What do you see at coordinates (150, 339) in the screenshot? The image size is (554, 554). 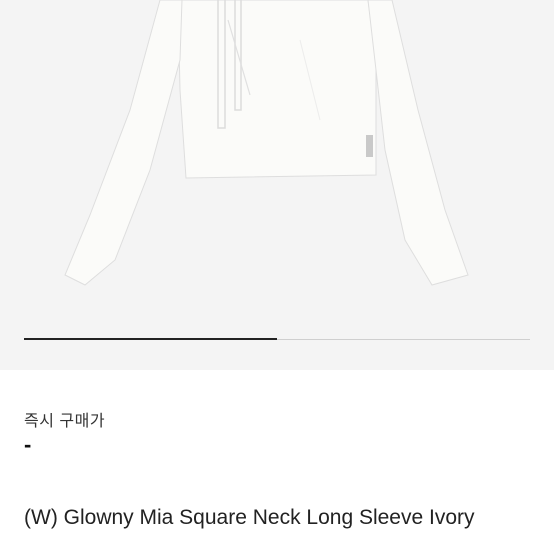 I see `image-carousel-progress-bar` at bounding box center [150, 339].